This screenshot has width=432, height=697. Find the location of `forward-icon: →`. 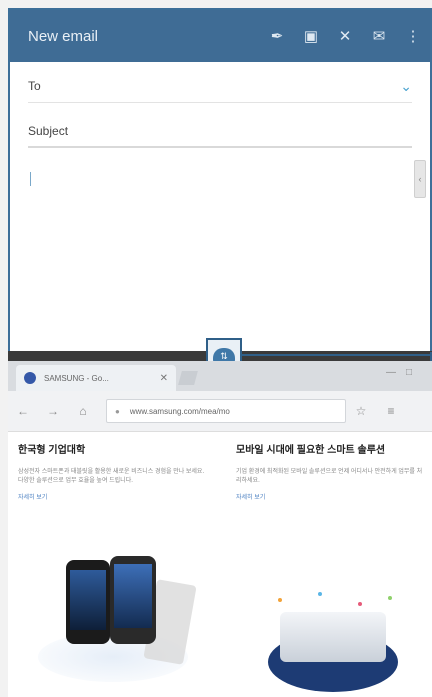

forward-icon: → is located at coordinates (53, 411).